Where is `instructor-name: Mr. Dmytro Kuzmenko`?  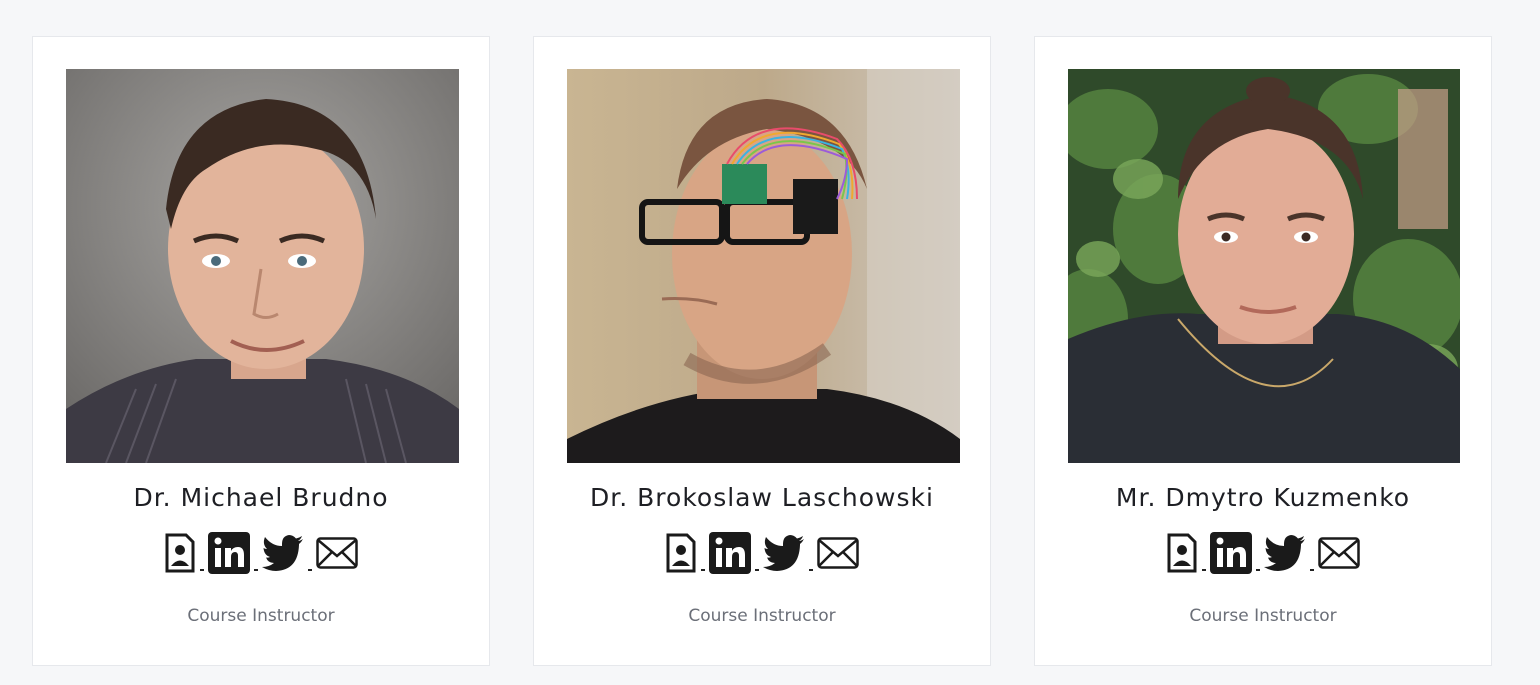 instructor-name: Mr. Dmytro Kuzmenko is located at coordinates (1263, 497).